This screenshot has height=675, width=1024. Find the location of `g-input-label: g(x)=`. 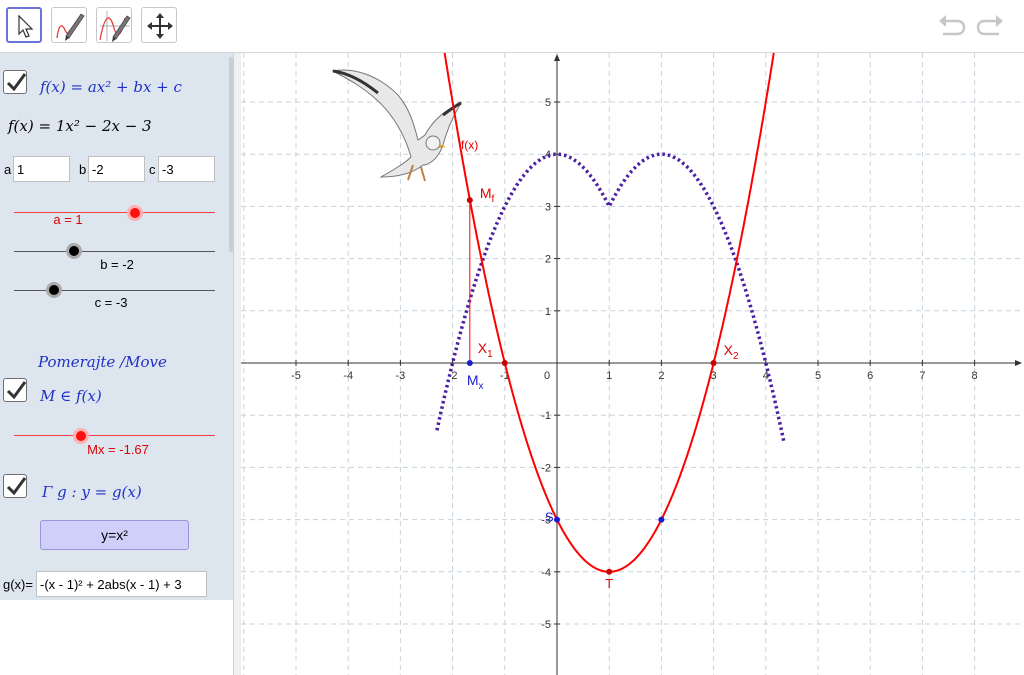

g-input-label: g(x)= is located at coordinates (18, 584).